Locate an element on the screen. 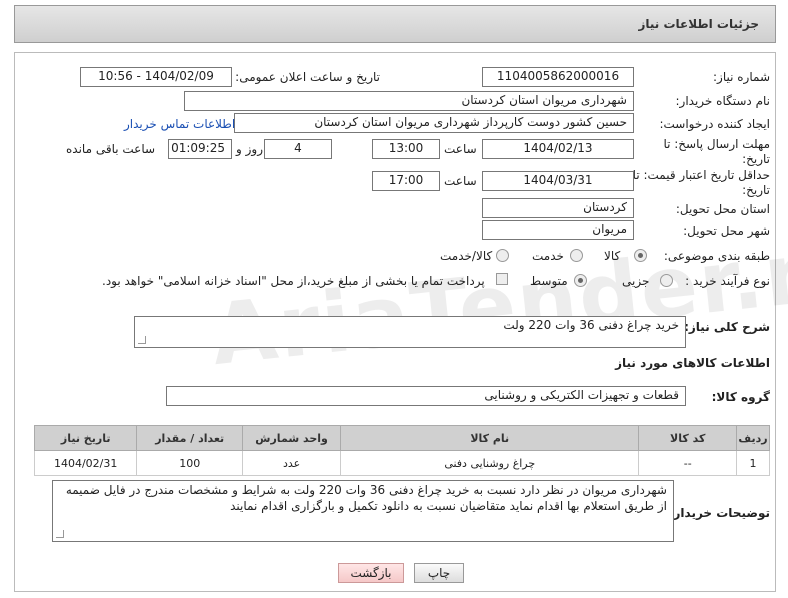 The image size is (788, 598). deadline-time-field: 13:00 is located at coordinates (406, 149).